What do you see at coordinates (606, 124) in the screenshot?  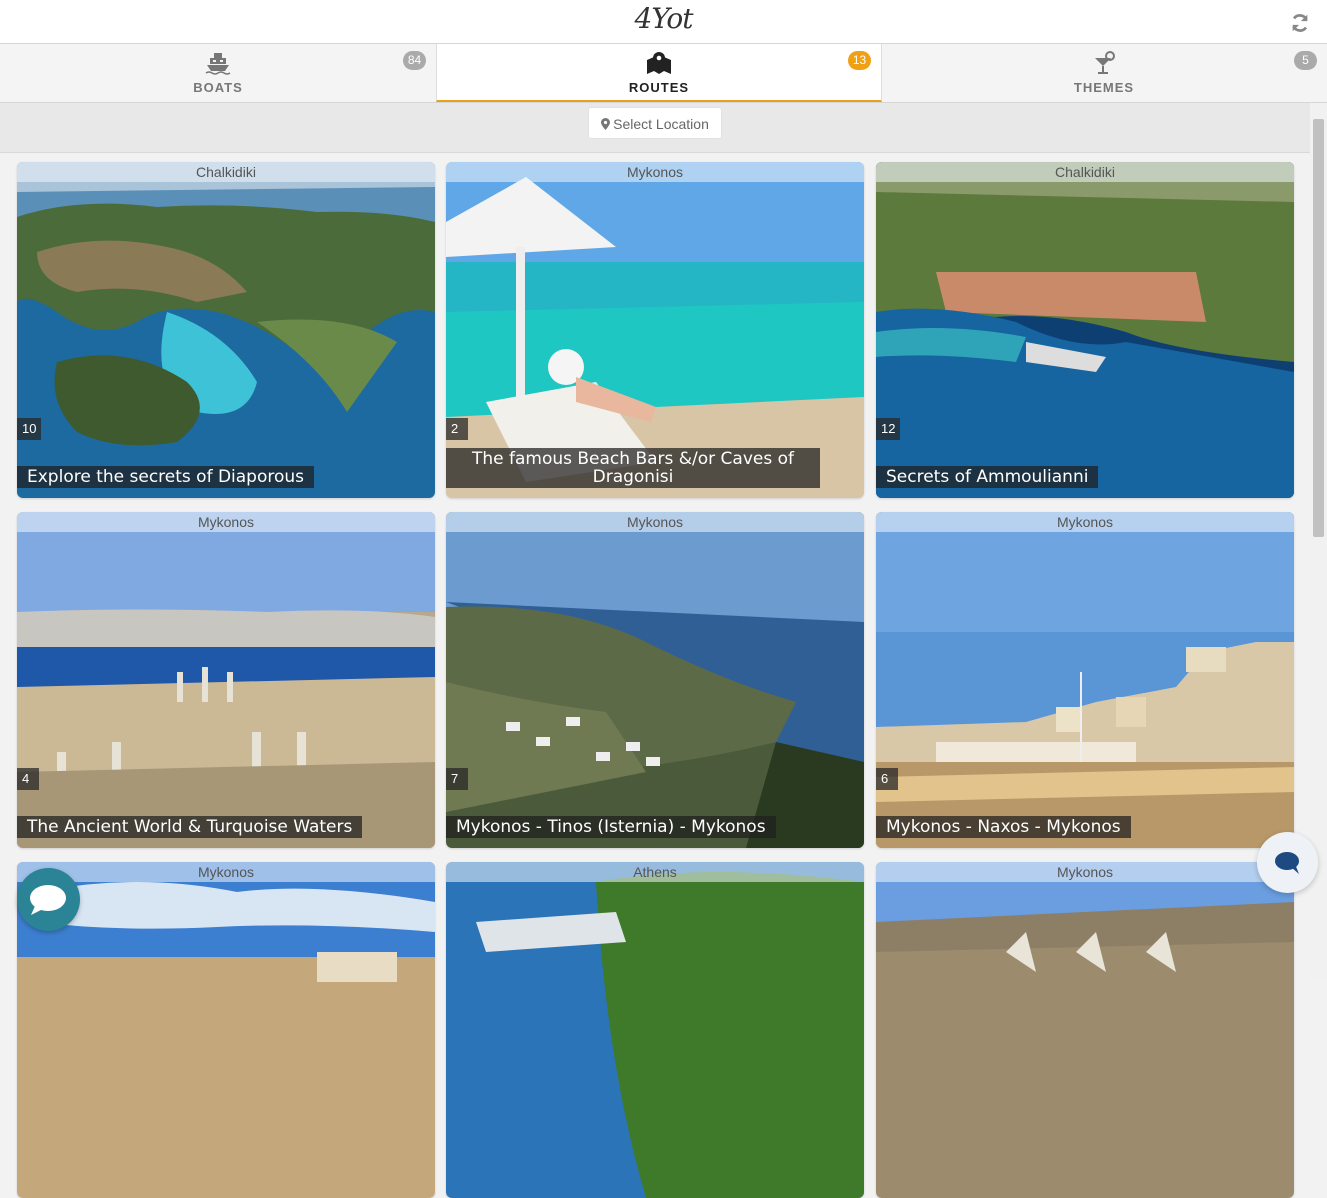 I see `map-marker-icon` at bounding box center [606, 124].